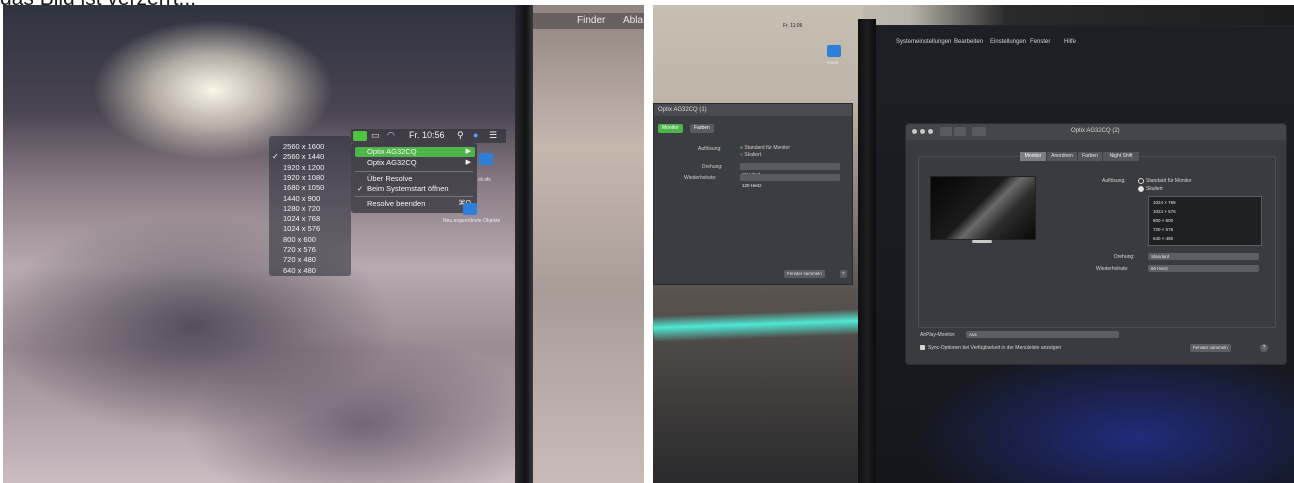 The height and width of the screenshot is (483, 1294). Describe the element at coordinates (983, 208) in the screenshot. I see `monitor-preview-image` at that location.